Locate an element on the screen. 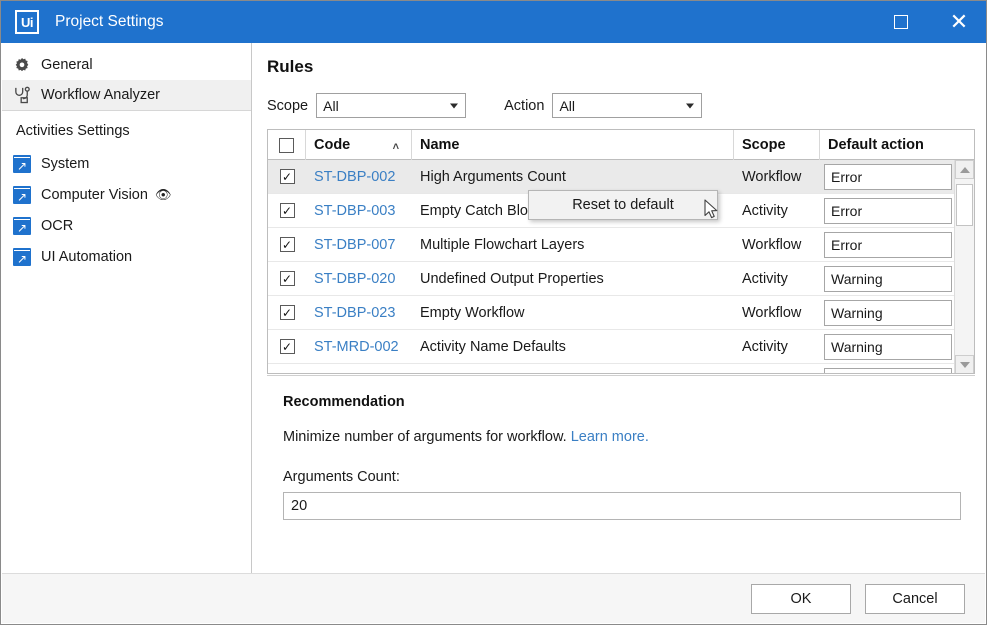  column-header-code-label: Code is located at coordinates (332, 145).